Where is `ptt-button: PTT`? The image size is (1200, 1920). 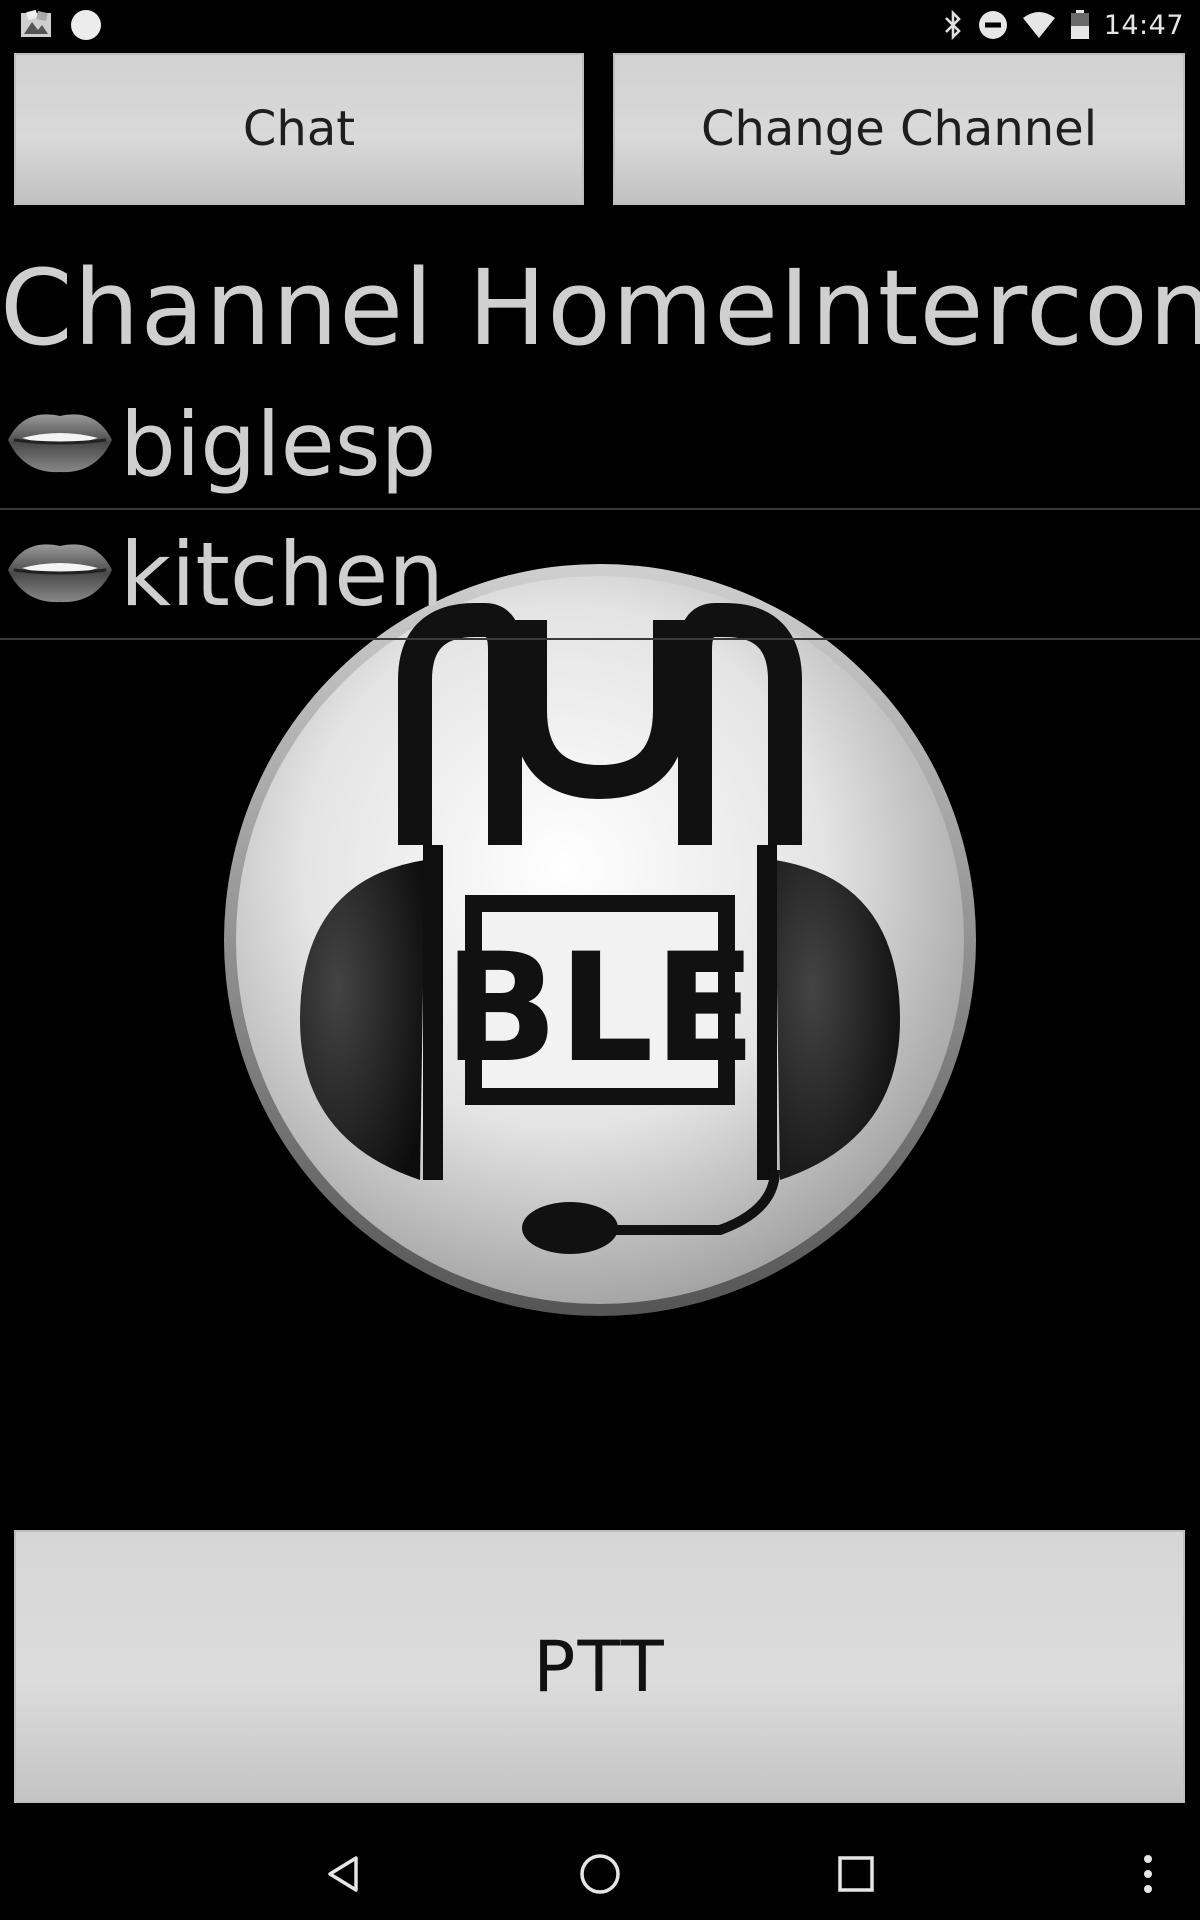
ptt-button: PTT is located at coordinates (599, 1666).